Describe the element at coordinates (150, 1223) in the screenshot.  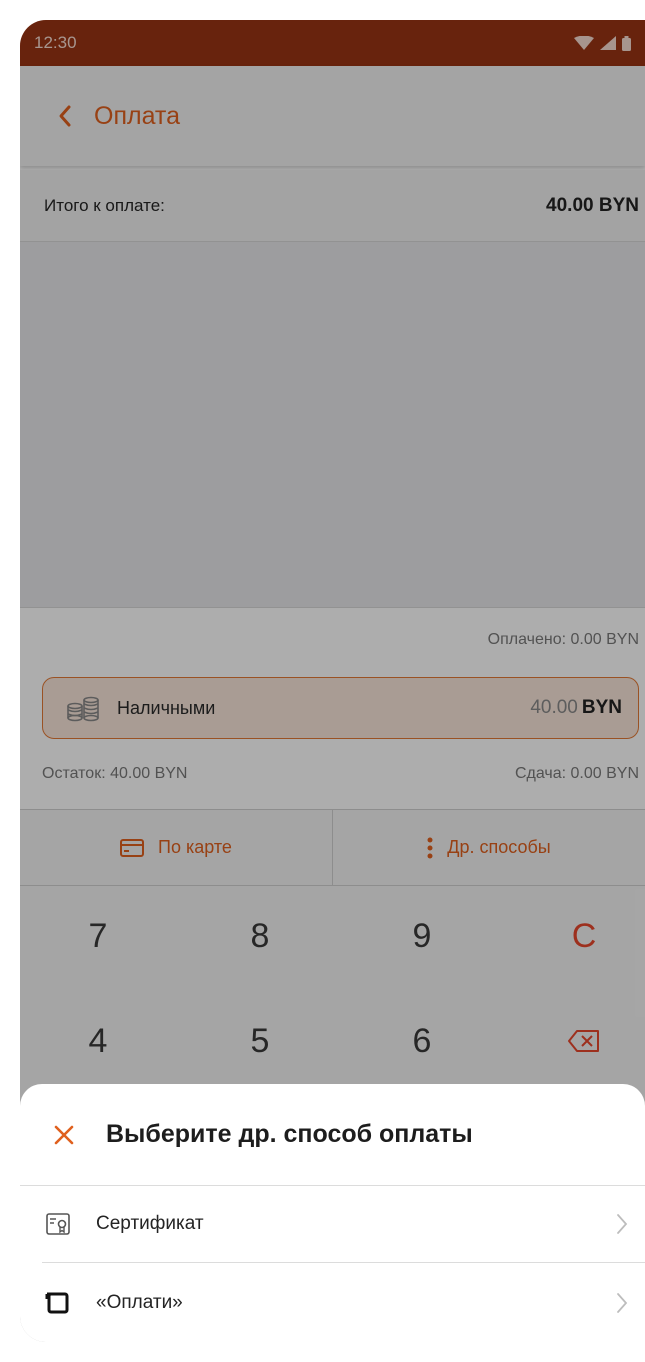
I see `certificate-label: Сертификат` at that location.